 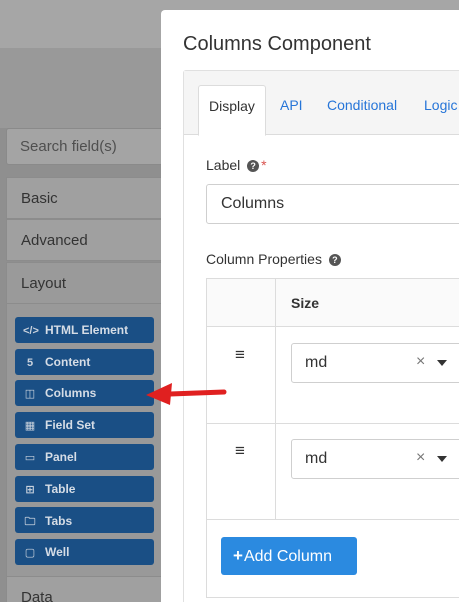 What do you see at coordinates (30, 363) in the screenshot?
I see `html5-icon: 5` at bounding box center [30, 363].